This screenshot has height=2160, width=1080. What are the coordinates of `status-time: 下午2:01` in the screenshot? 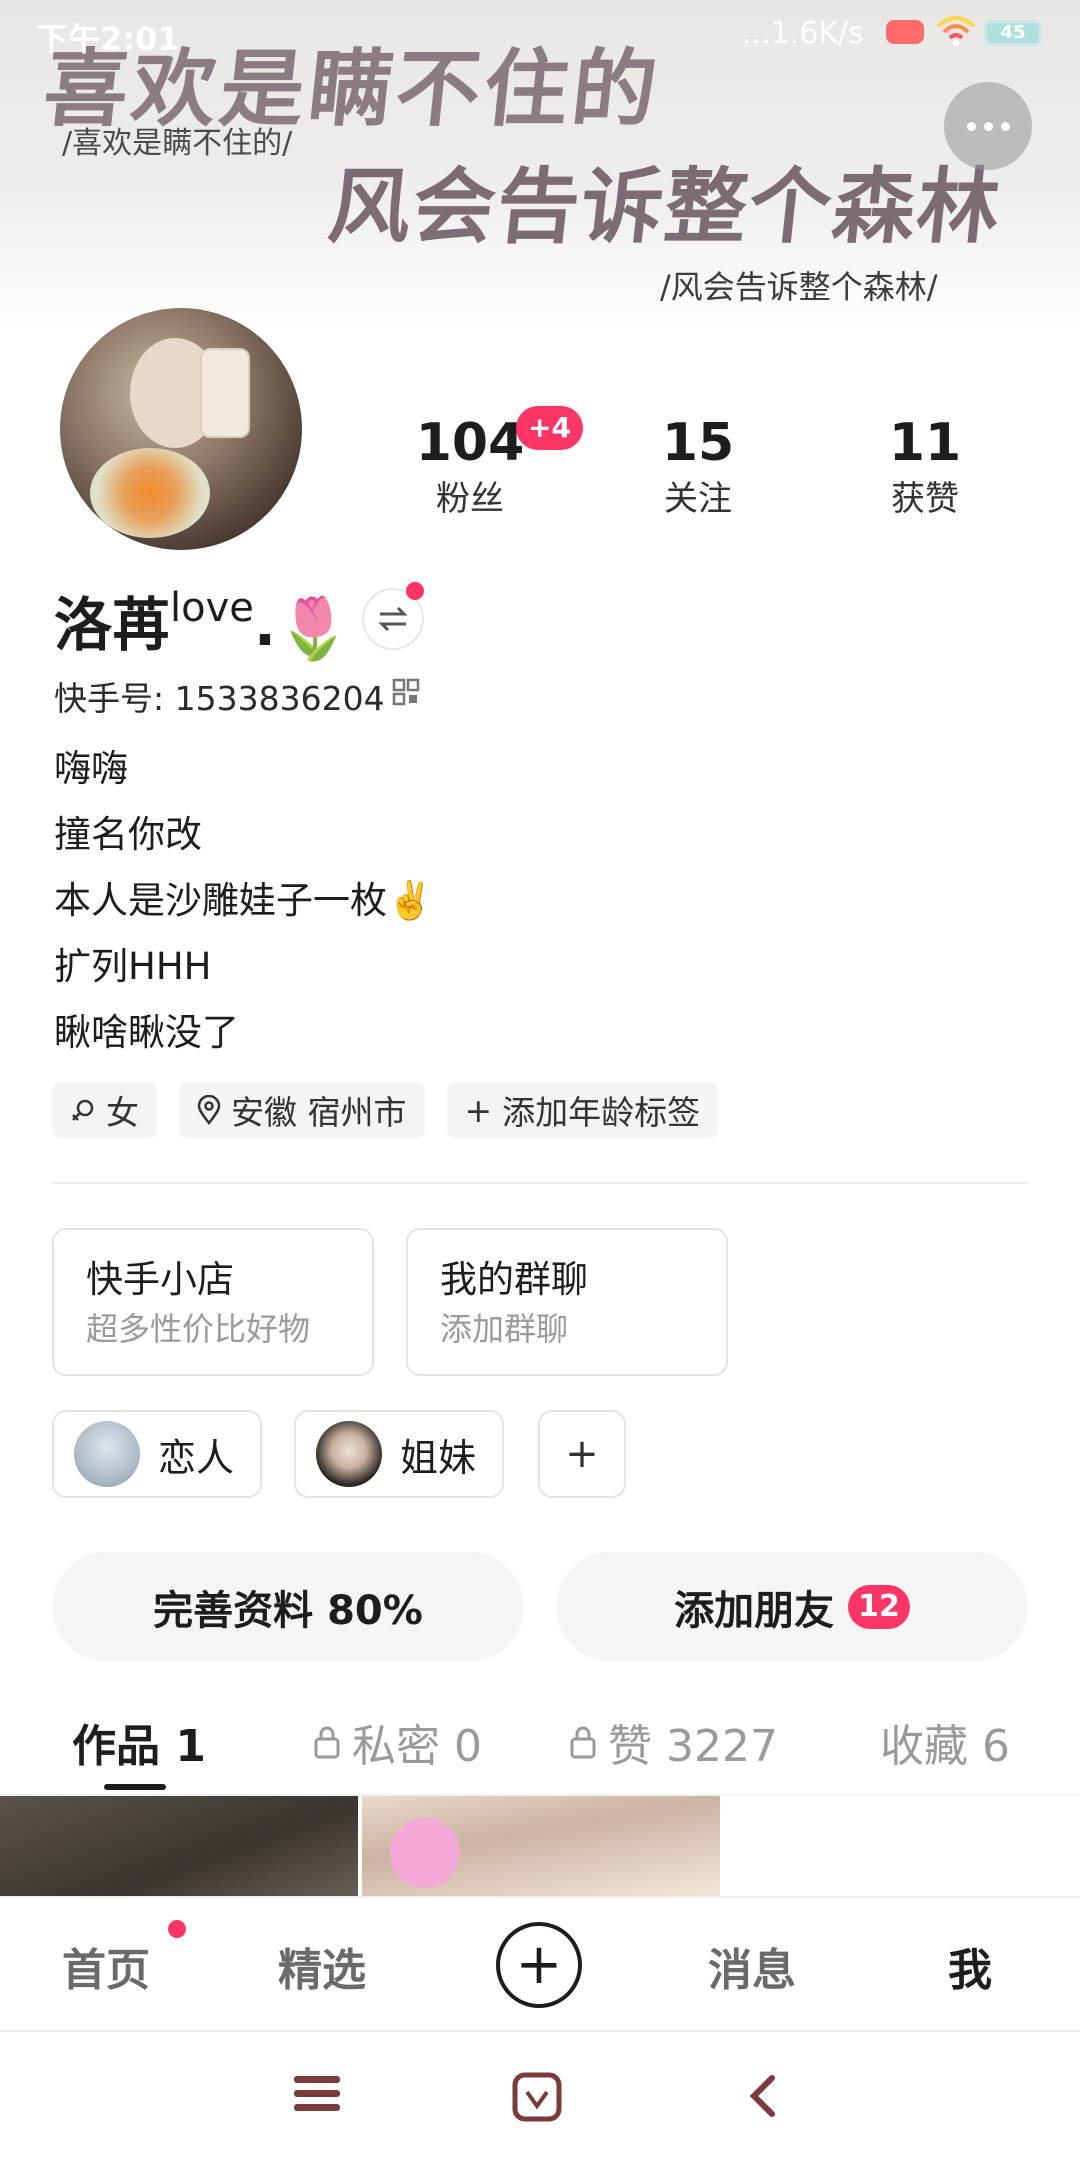 It's located at (108, 39).